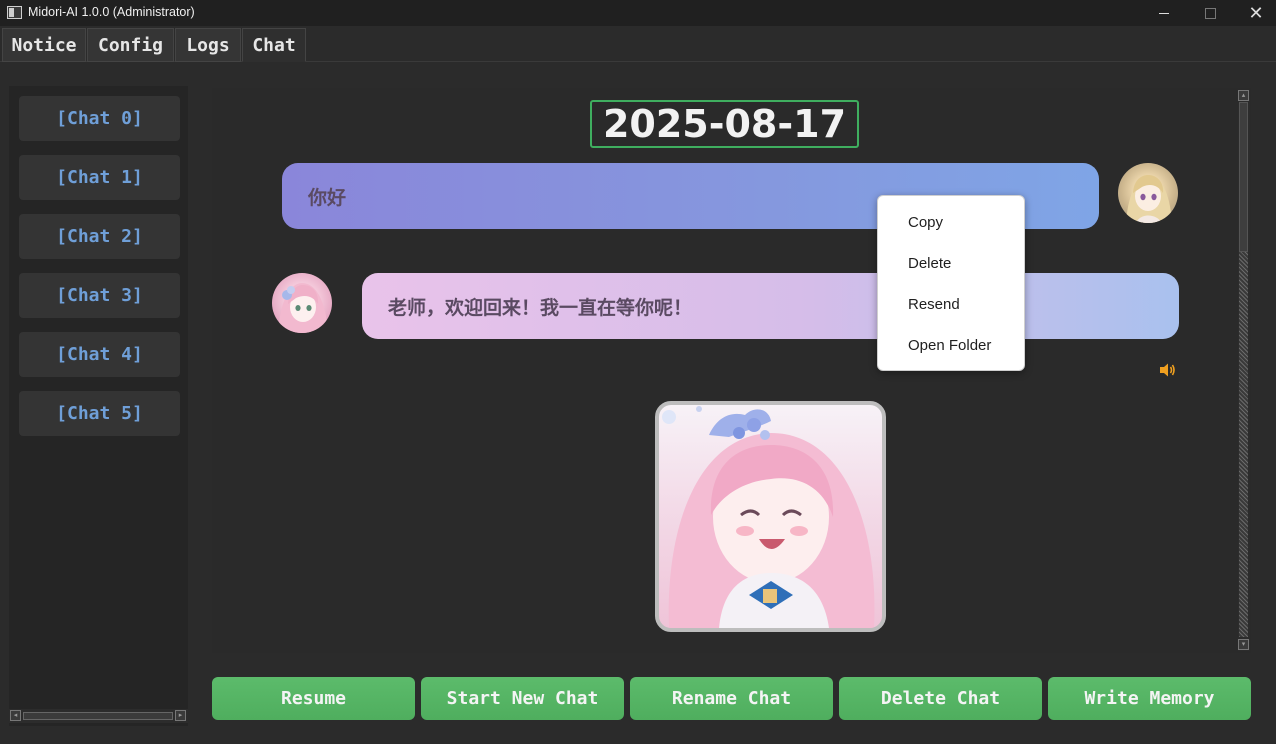 The width and height of the screenshot is (1276, 744). What do you see at coordinates (15, 715) in the screenshot?
I see `scroll-left-icon: ◂` at bounding box center [15, 715].